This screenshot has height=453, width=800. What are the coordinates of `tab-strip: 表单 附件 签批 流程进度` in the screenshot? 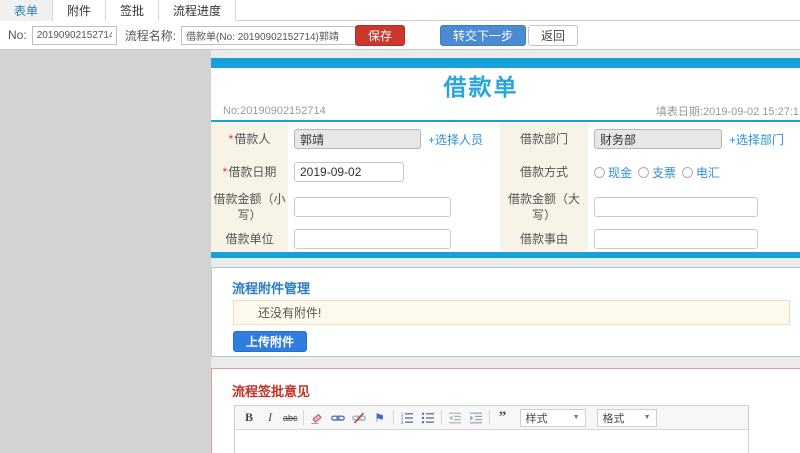 It's located at (400, 10).